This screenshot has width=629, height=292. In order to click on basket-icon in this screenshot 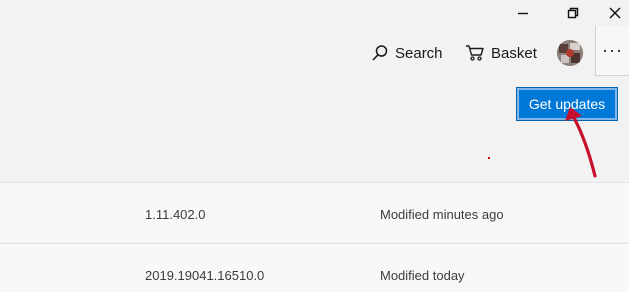, I will do `click(475, 53)`.